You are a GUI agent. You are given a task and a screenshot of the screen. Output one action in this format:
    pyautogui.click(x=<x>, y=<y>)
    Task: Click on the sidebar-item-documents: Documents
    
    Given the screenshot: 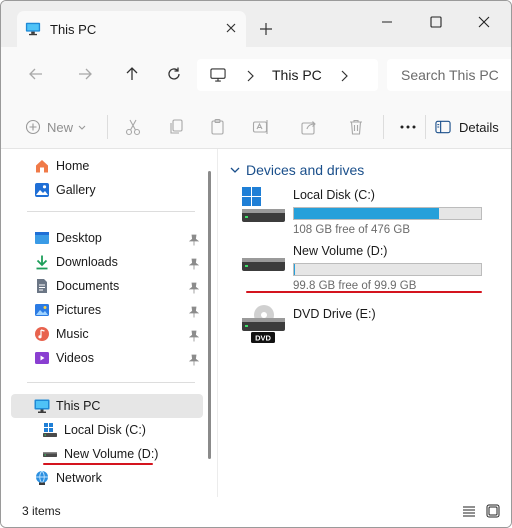 What is the action you would take?
    pyautogui.click(x=107, y=286)
    